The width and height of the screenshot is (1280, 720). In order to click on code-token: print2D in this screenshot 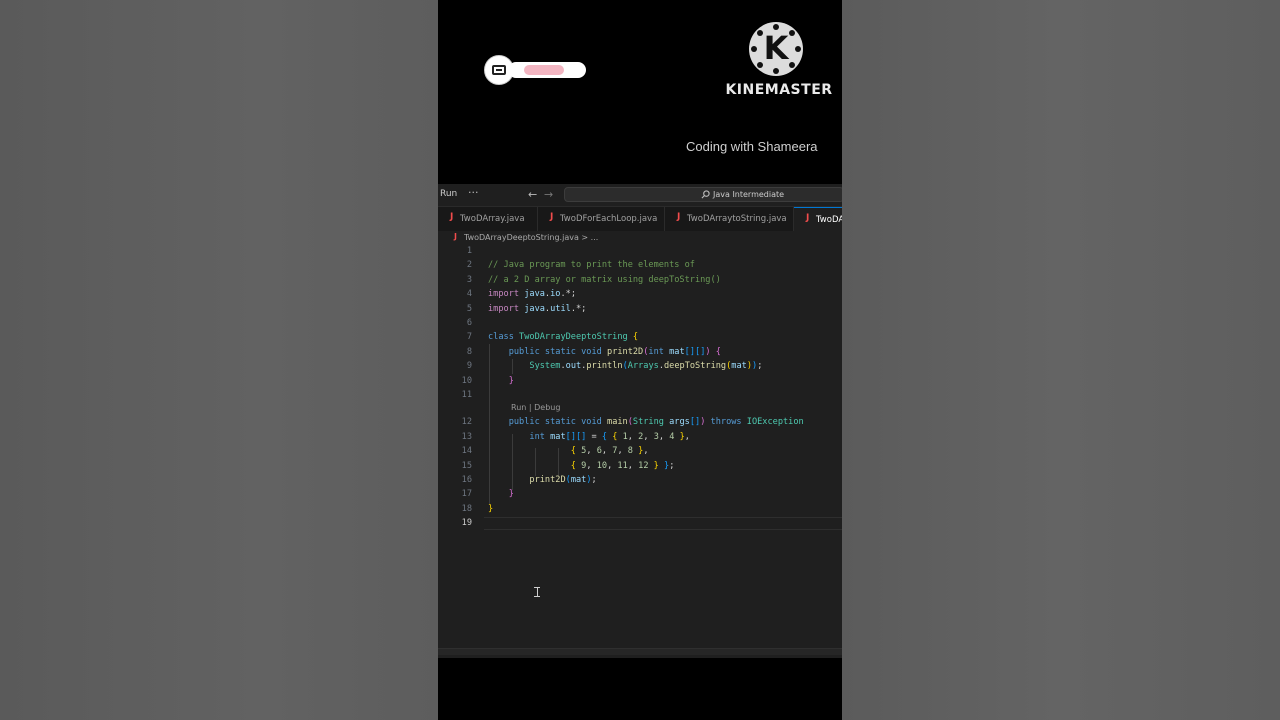, I will do `click(547, 480)`.